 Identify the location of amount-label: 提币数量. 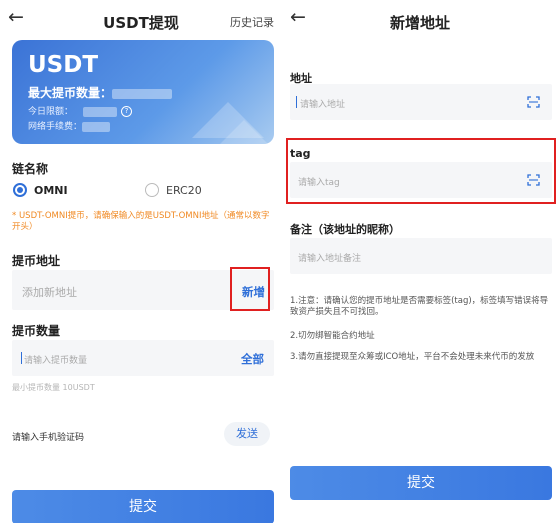
(36, 331).